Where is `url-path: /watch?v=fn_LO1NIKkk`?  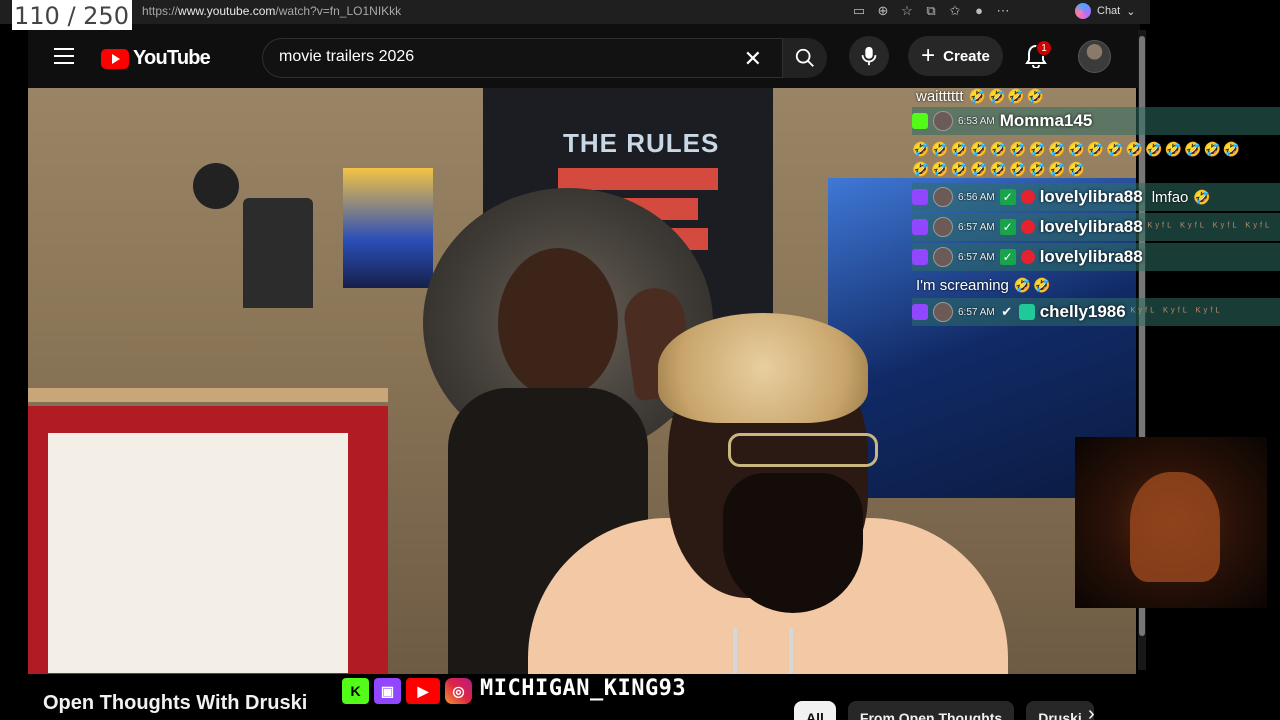 url-path: /watch?v=fn_LO1NIKkk is located at coordinates (338, 11).